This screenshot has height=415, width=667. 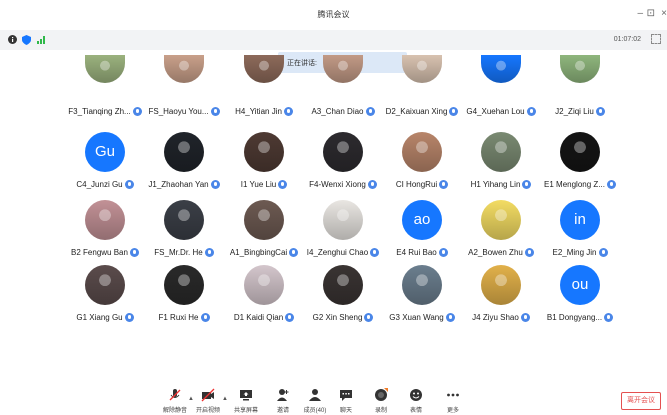 What do you see at coordinates (656, 39) in the screenshot?
I see `fullscreen-icon` at bounding box center [656, 39].